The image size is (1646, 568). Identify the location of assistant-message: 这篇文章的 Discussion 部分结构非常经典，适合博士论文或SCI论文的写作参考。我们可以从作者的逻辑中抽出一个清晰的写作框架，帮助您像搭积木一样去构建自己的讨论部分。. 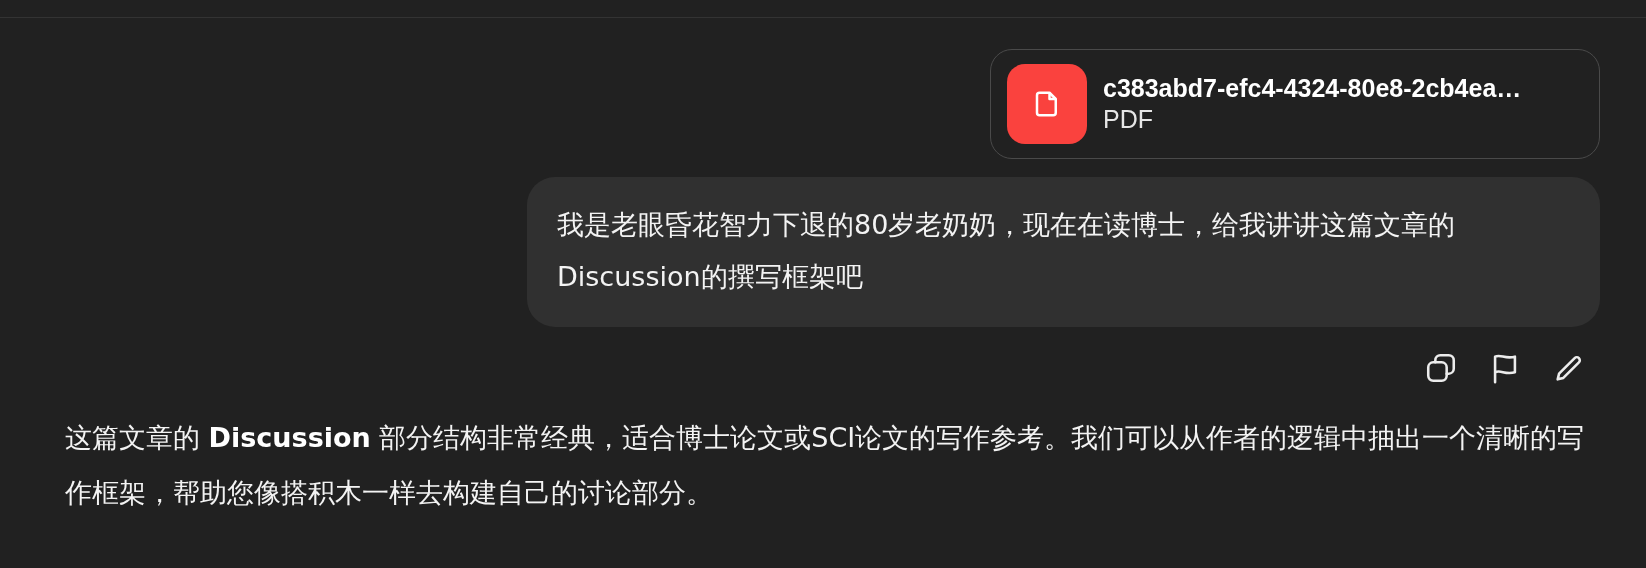
(825, 465).